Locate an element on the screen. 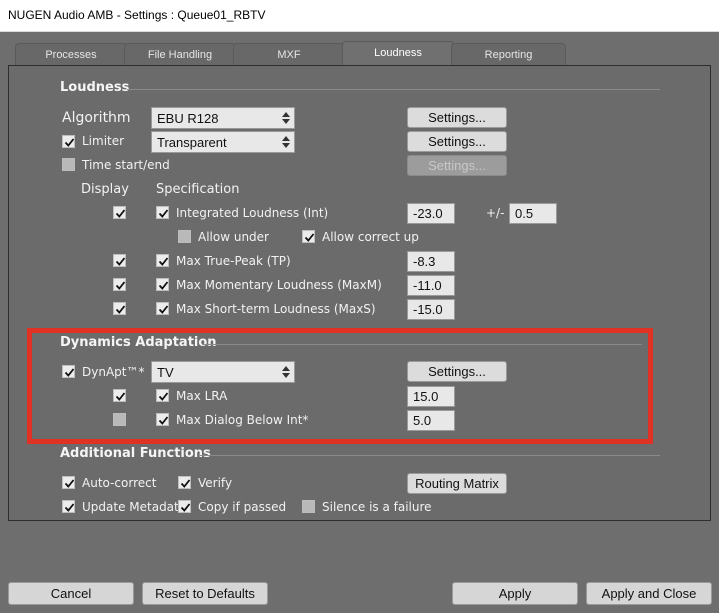 The width and height of the screenshot is (719, 613). true-peak-label: Max True-Peak (TP) is located at coordinates (233, 261).